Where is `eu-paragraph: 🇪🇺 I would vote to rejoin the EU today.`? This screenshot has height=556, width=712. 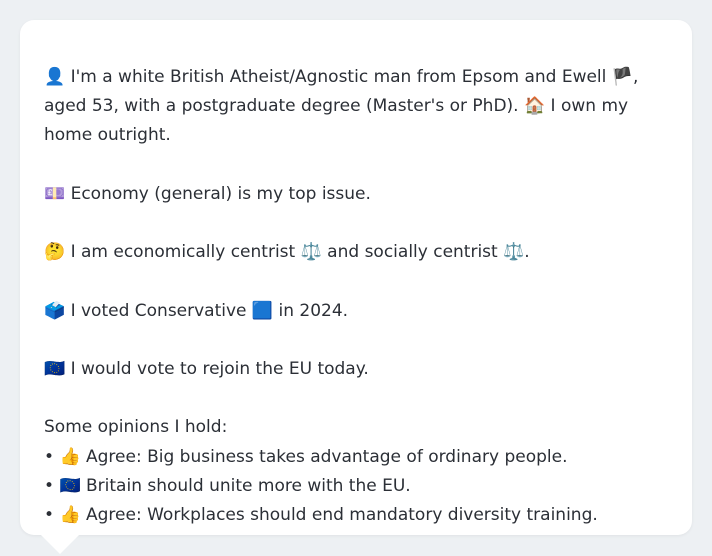 eu-paragraph: 🇪🇺 I would vote to rejoin the EU today. is located at coordinates (356, 369).